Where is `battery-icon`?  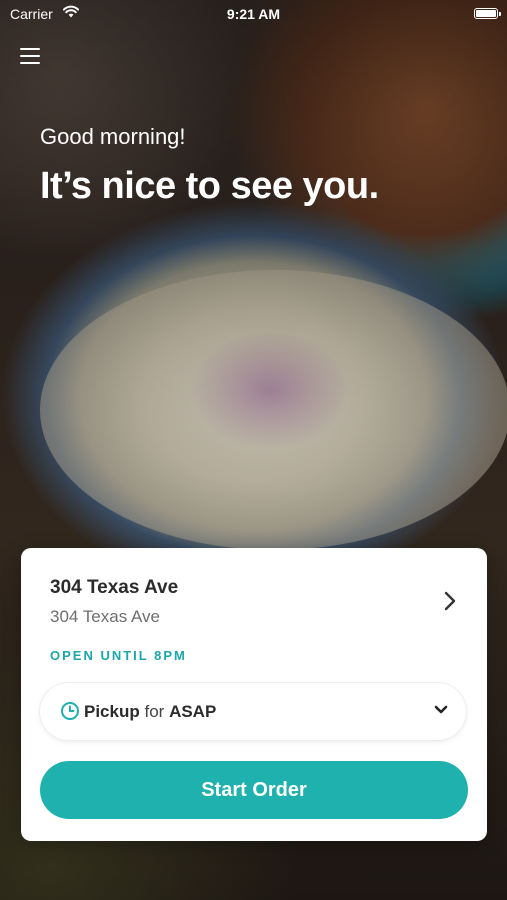 battery-icon is located at coordinates (487, 13).